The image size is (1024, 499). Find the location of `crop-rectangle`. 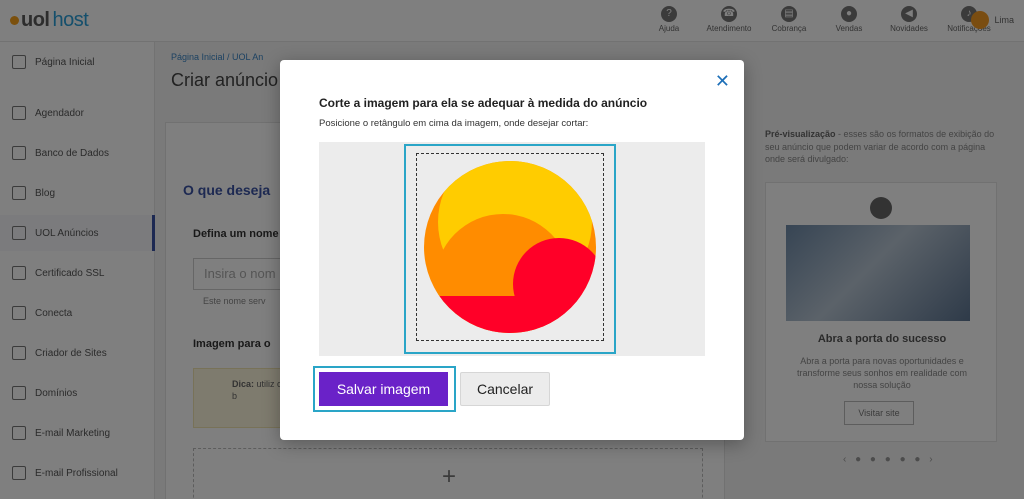

crop-rectangle is located at coordinates (510, 249).